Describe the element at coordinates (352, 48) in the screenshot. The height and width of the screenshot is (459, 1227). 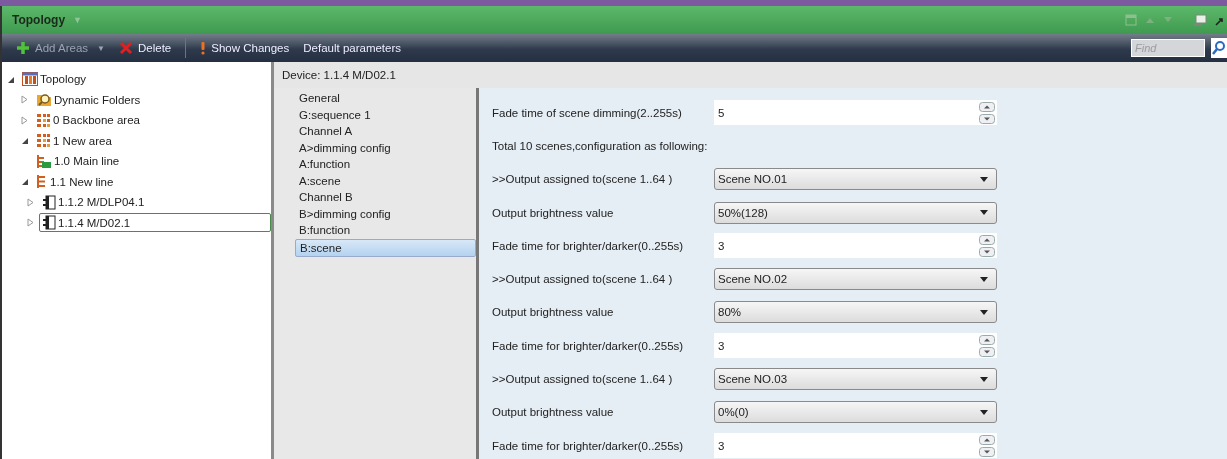
I see `toolbar-button: Default parameters` at that location.